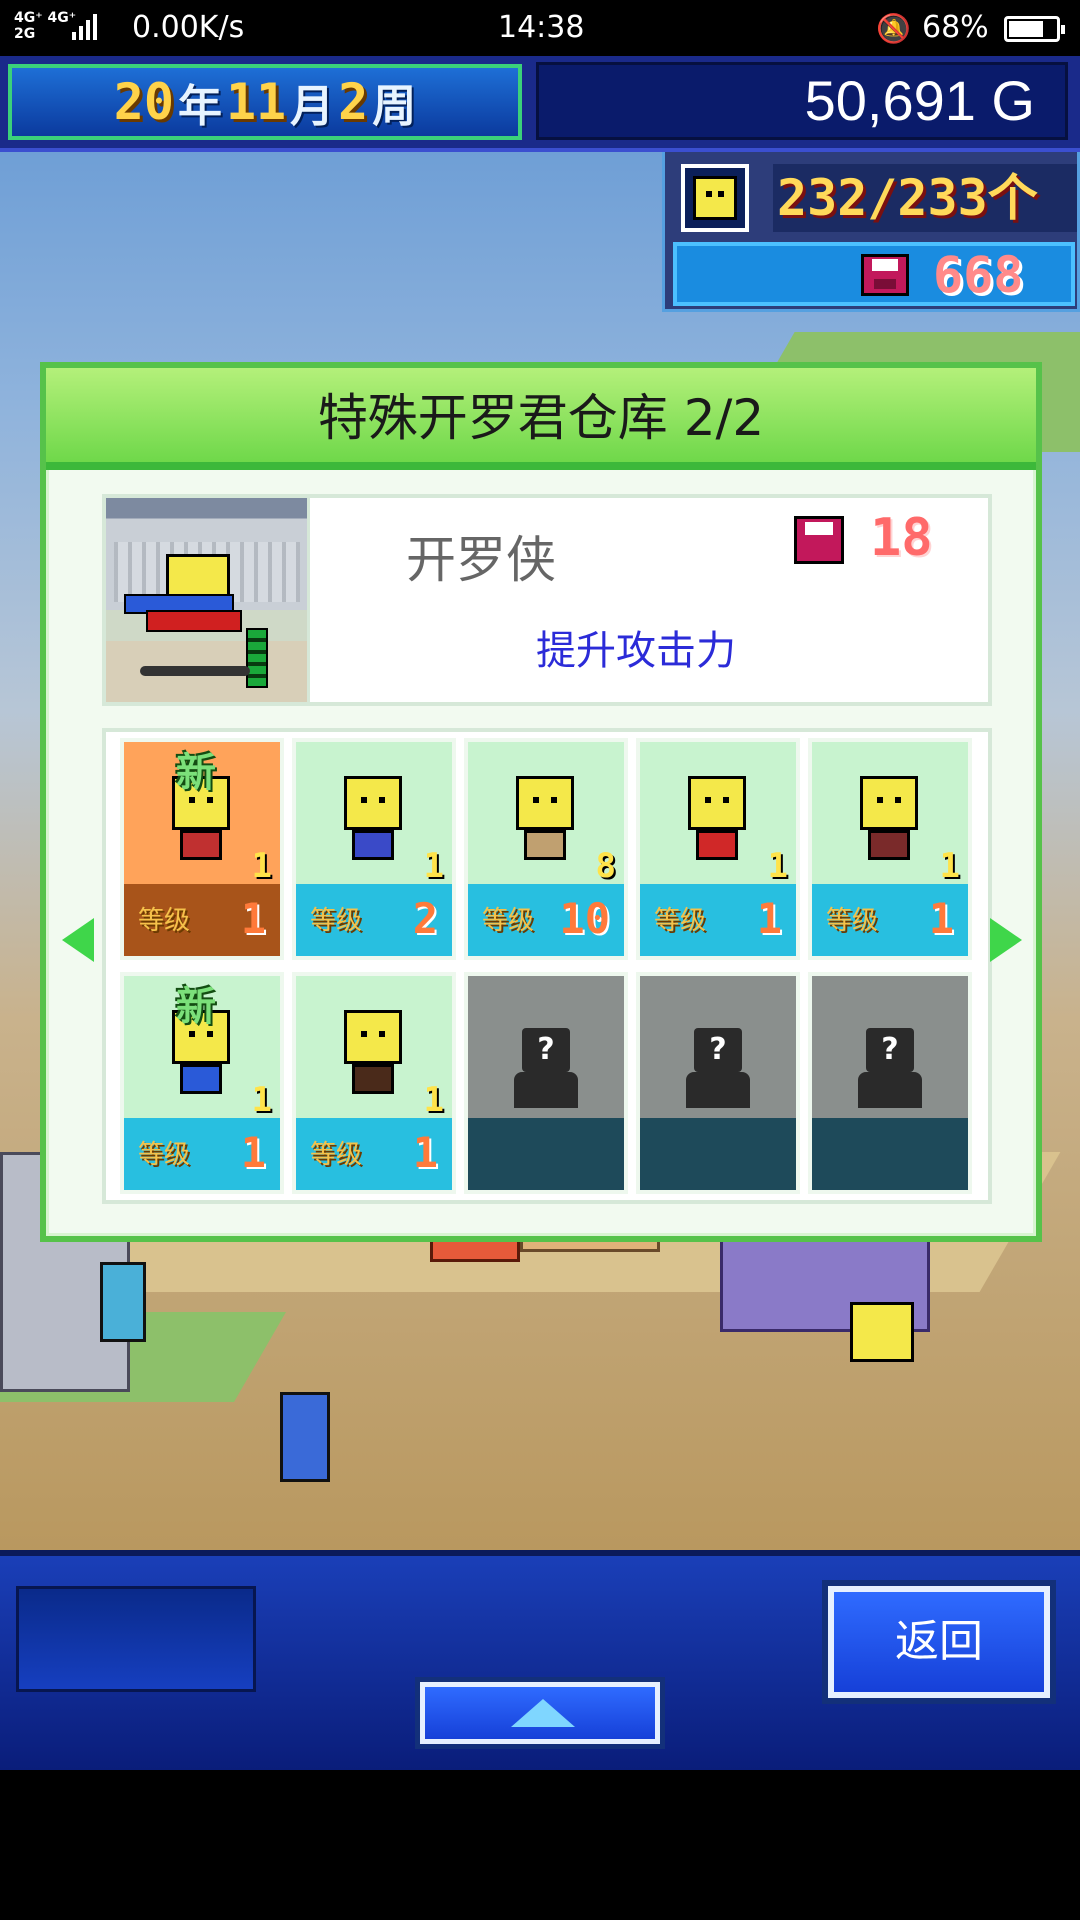  I want to click on level-value: 10, so click(584, 918).